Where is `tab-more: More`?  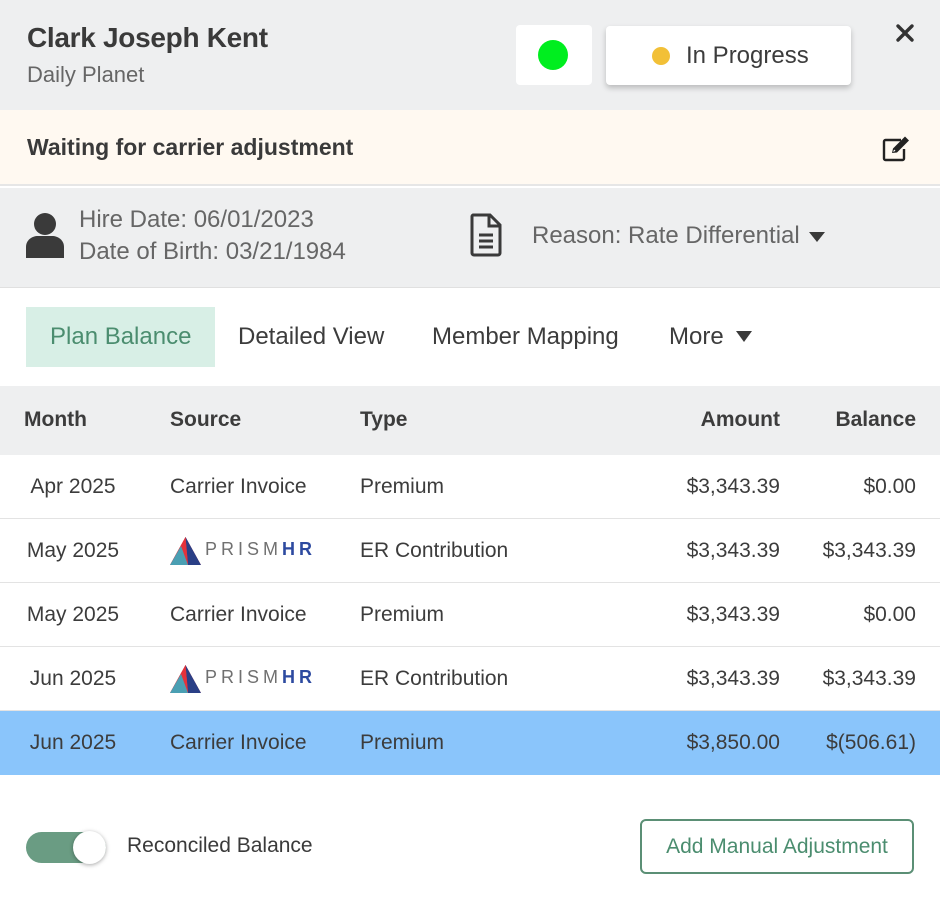 tab-more: More is located at coordinates (696, 337).